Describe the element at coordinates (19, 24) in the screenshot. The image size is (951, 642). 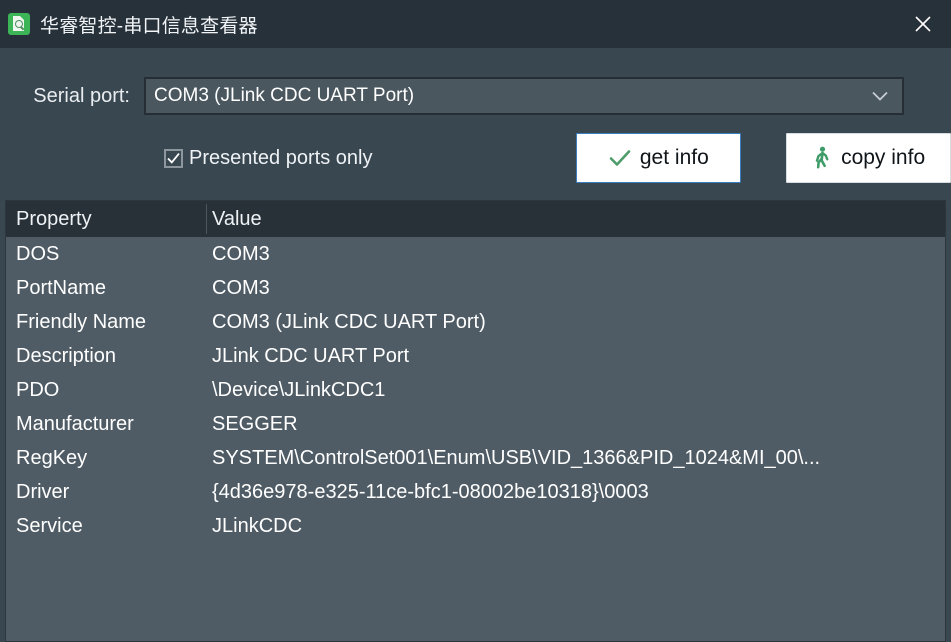
I see `document-search-icon` at that location.